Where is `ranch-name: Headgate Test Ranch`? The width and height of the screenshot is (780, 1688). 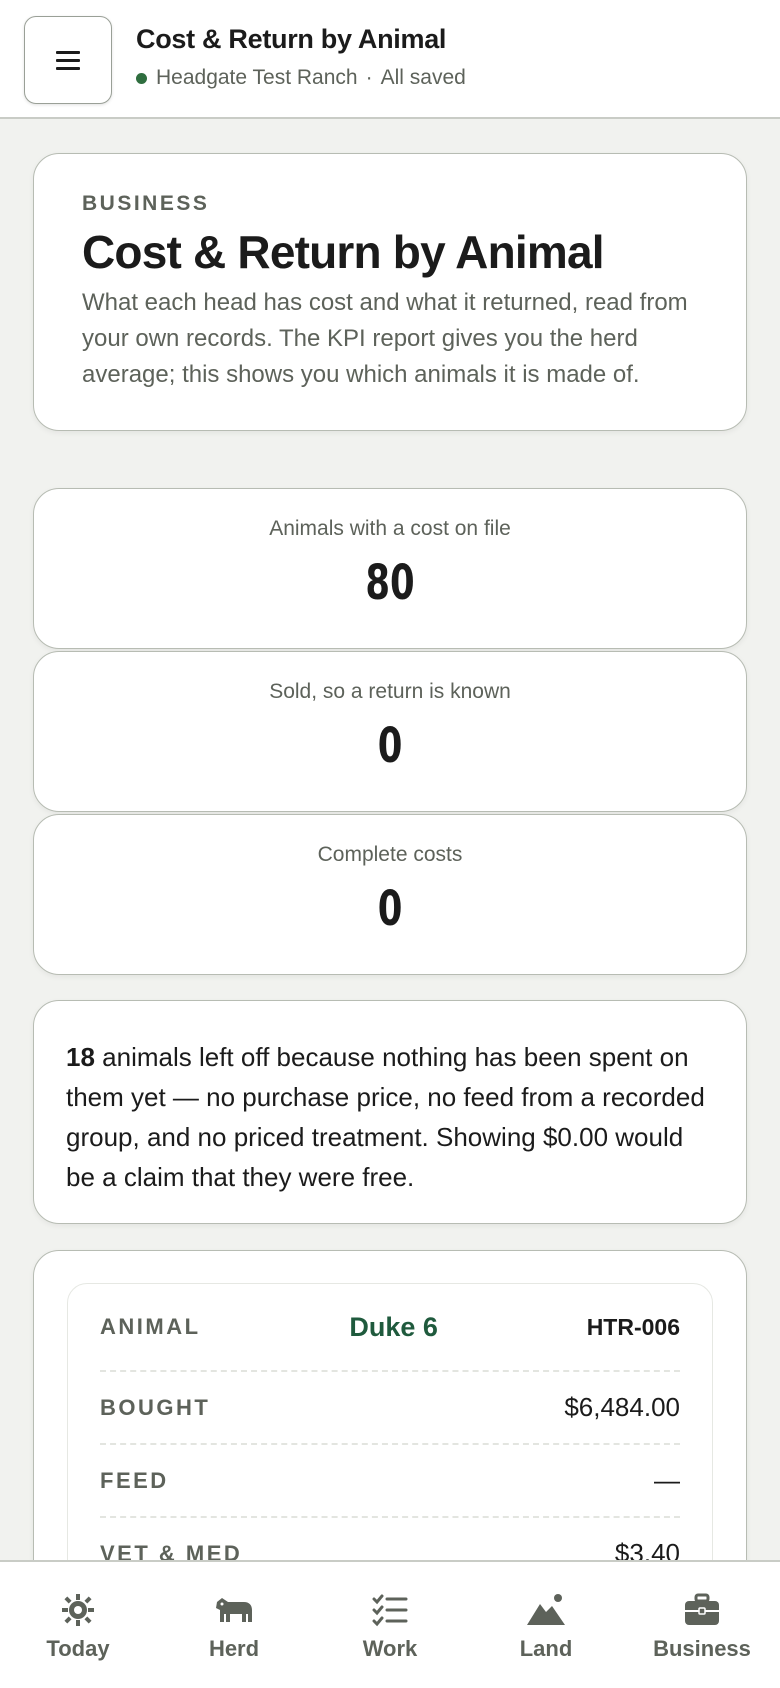
ranch-name: Headgate Test Ranch is located at coordinates (257, 77).